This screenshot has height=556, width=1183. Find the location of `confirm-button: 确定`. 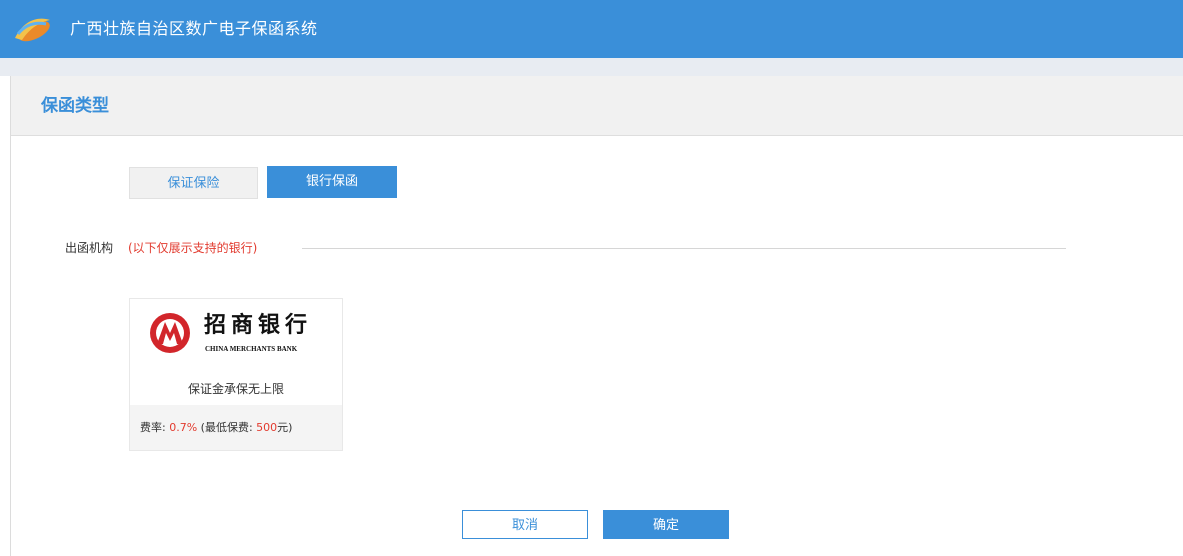

confirm-button: 确定 is located at coordinates (666, 524).